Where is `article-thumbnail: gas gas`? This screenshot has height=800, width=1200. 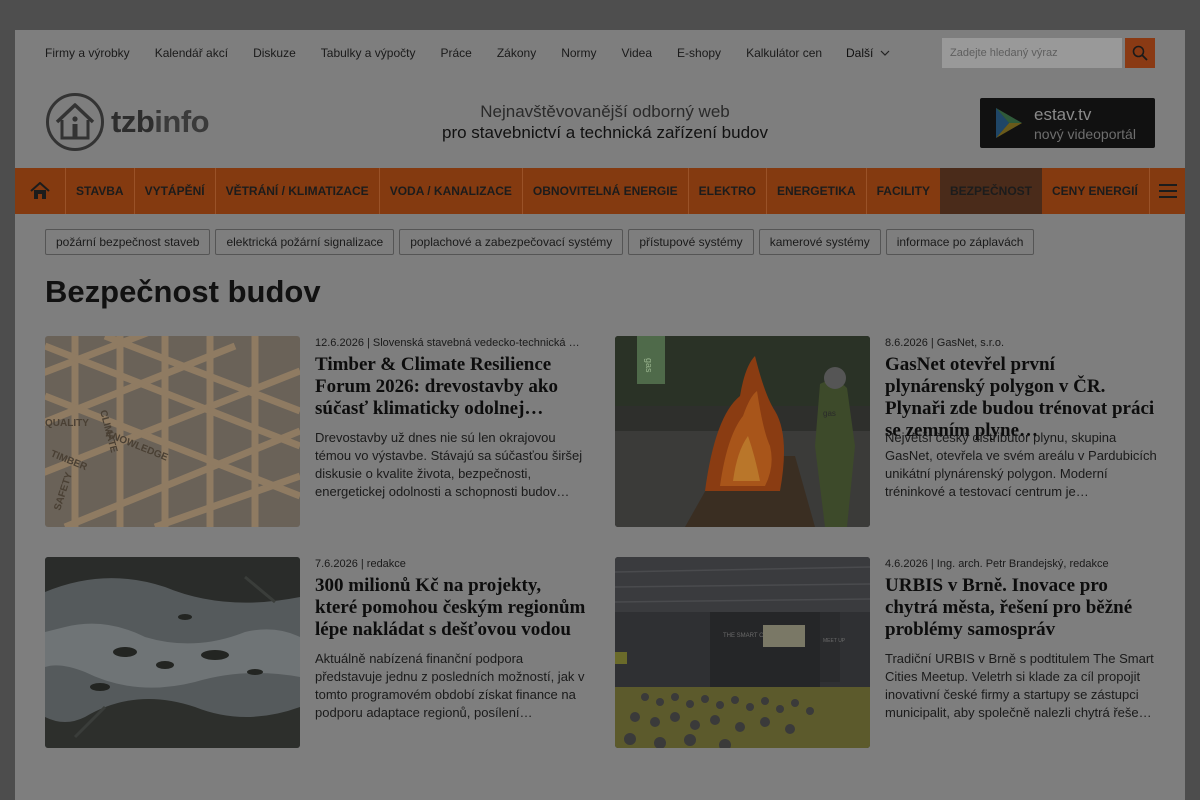 article-thumbnail: gas gas is located at coordinates (742, 431).